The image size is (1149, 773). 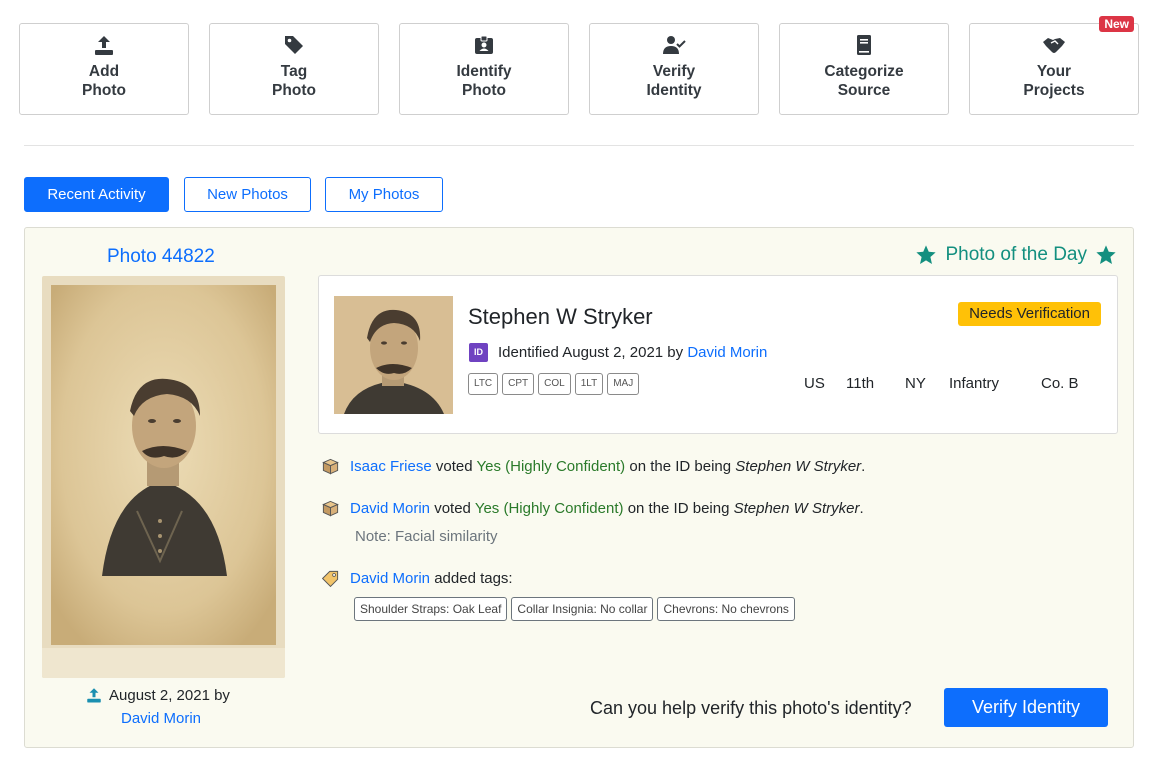 I want to click on tile-label-line1: Add, so click(x=104, y=71).